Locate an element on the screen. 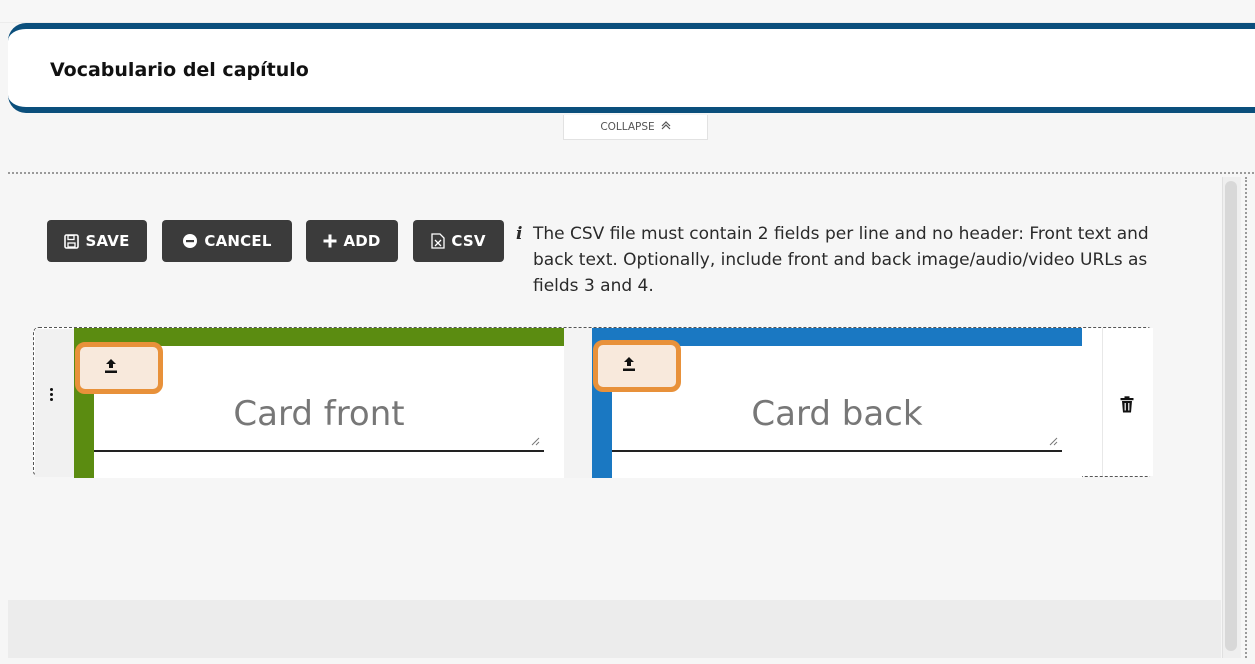  collapse-button: COLLAPSE is located at coordinates (635, 127).